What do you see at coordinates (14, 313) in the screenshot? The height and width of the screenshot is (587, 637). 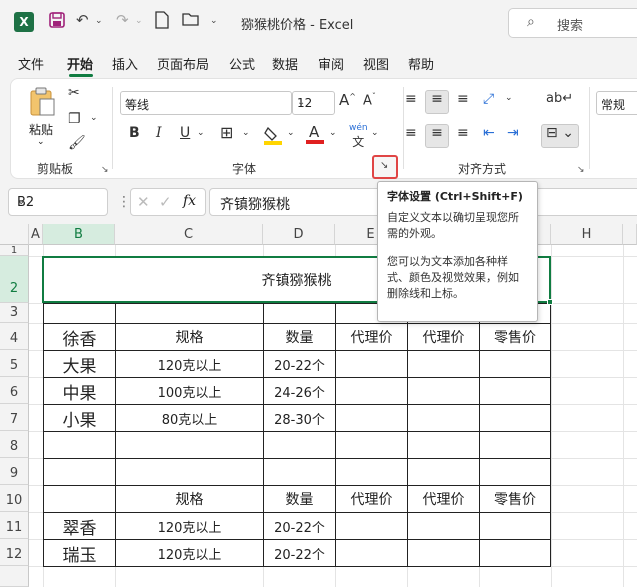 I see `row-header-3: 3` at bounding box center [14, 313].